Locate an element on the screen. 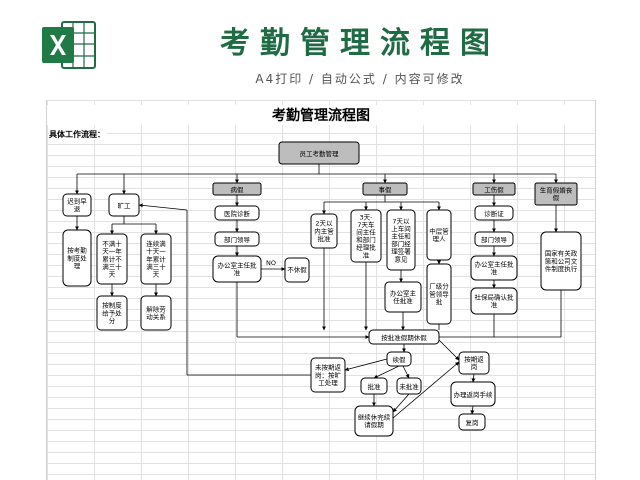 Image resolution: width=640 pixels, height=480 pixels. node-abs-b2-label: 解除劳动关系 is located at coordinates (156, 312).